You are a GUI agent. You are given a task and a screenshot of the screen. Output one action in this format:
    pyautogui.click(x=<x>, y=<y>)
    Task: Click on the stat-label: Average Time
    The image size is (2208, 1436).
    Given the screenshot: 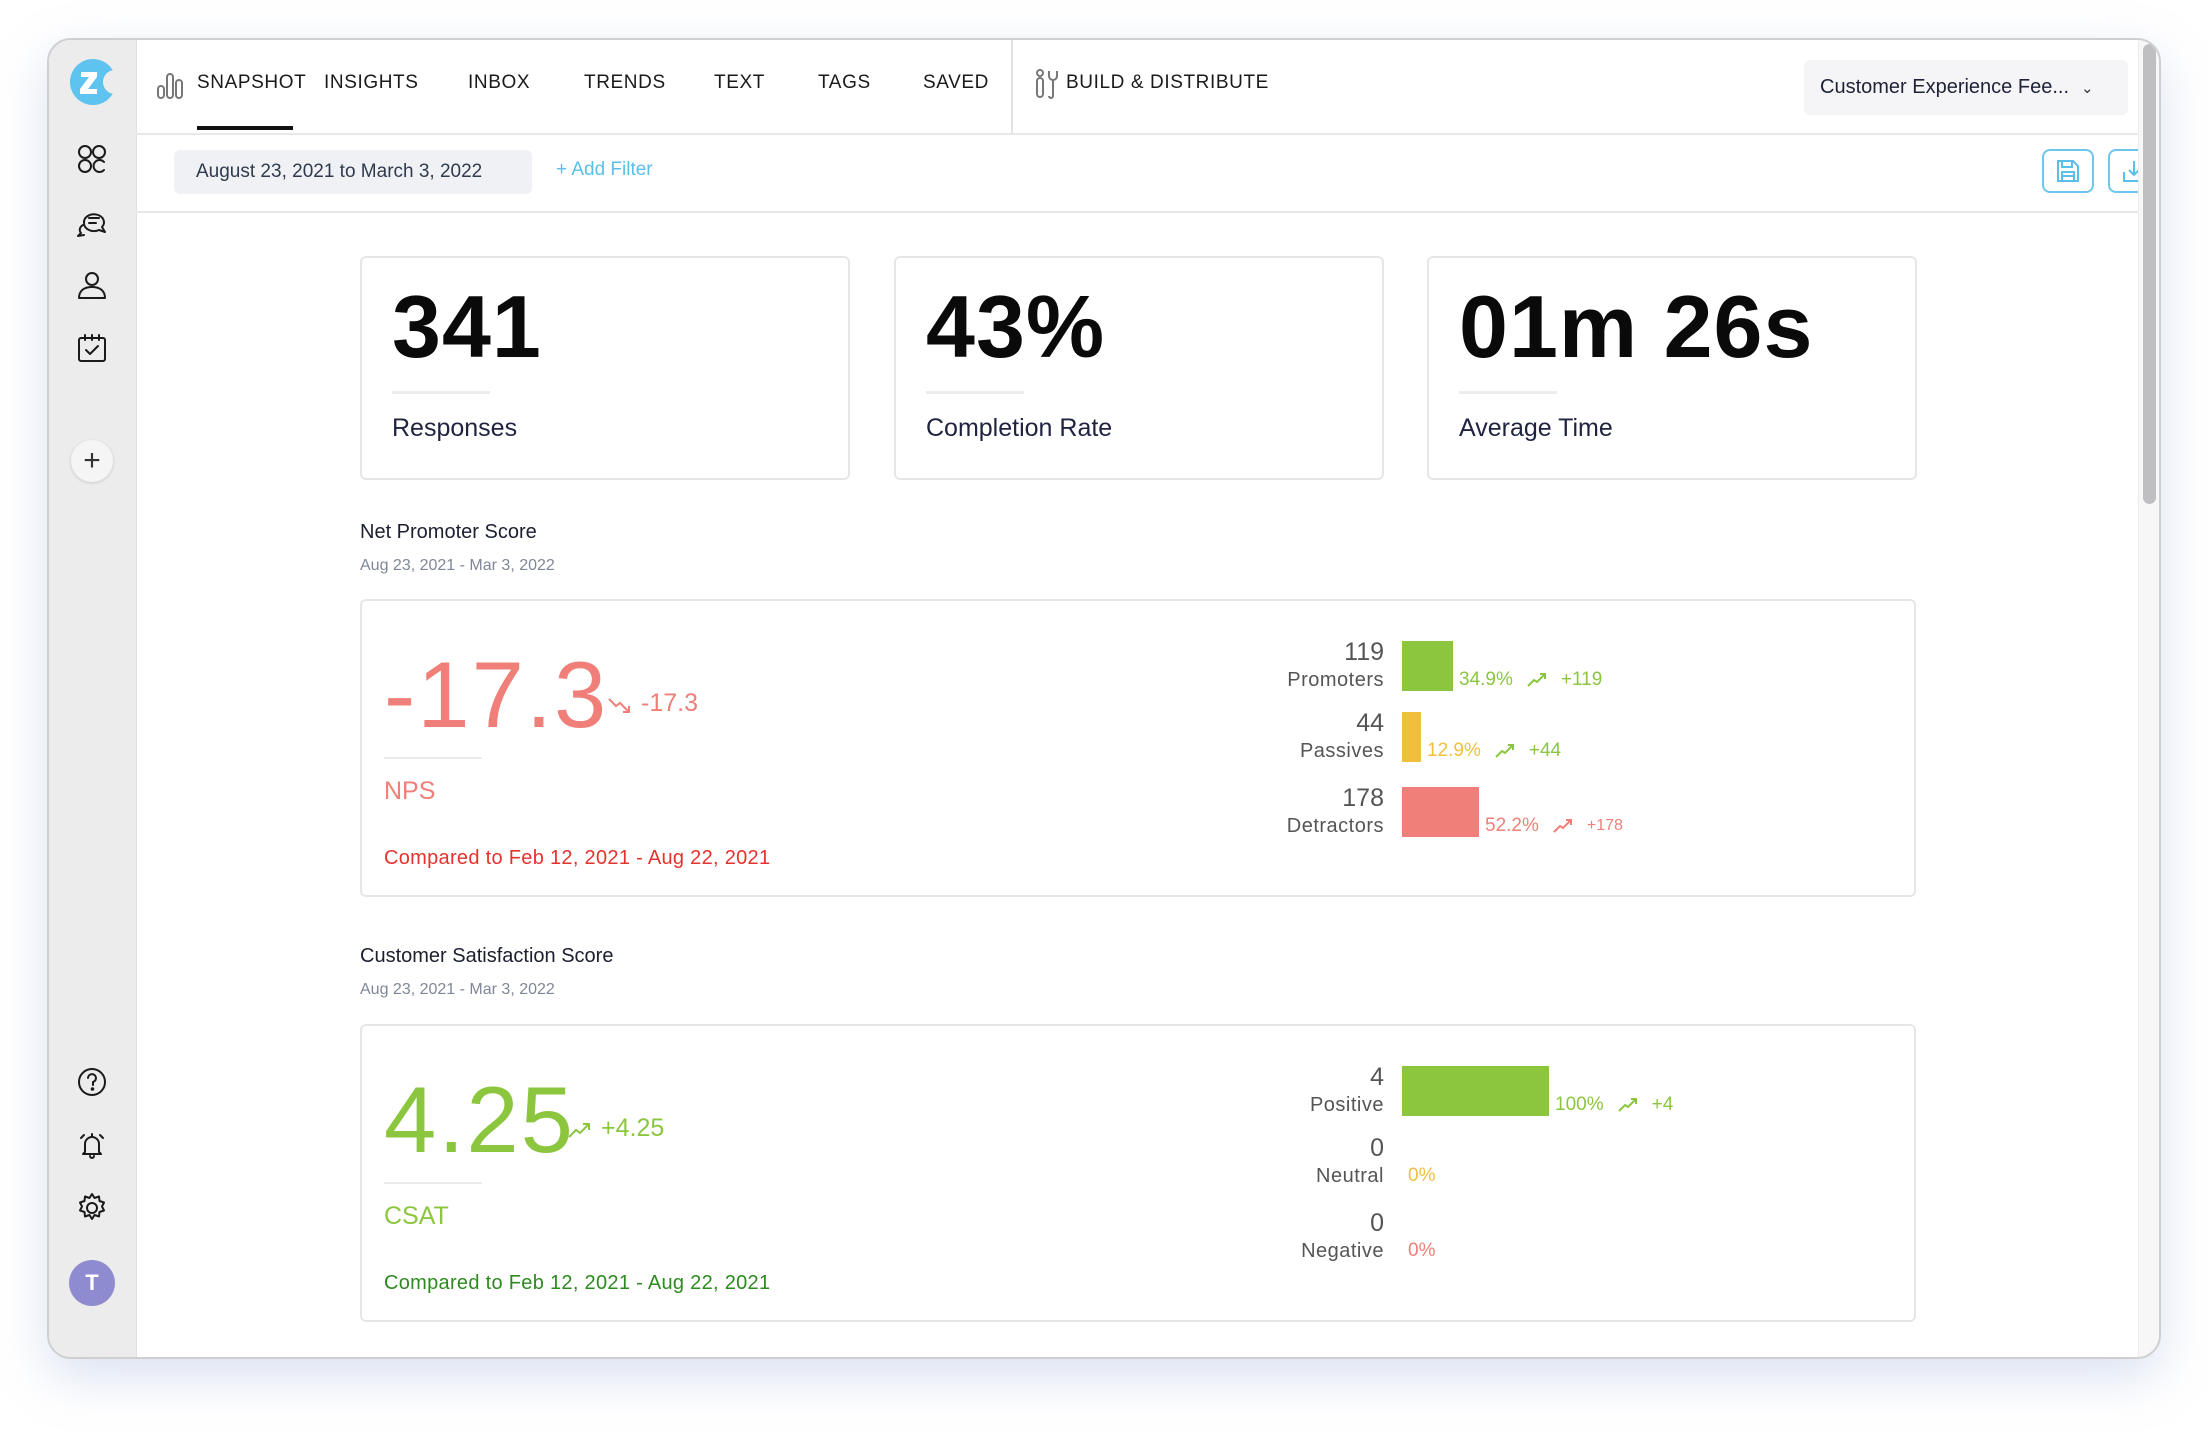 What is the action you would take?
    pyautogui.click(x=1536, y=428)
    